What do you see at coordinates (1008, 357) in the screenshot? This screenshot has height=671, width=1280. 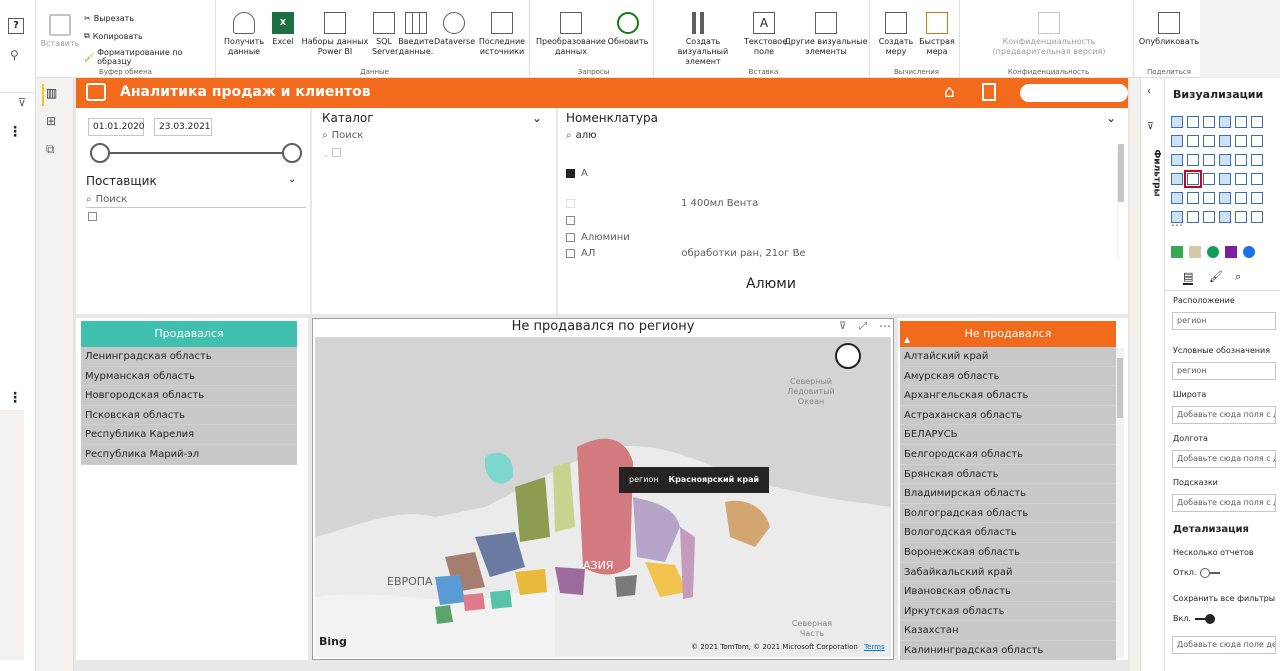 I see `table-row: Алтайский край` at bounding box center [1008, 357].